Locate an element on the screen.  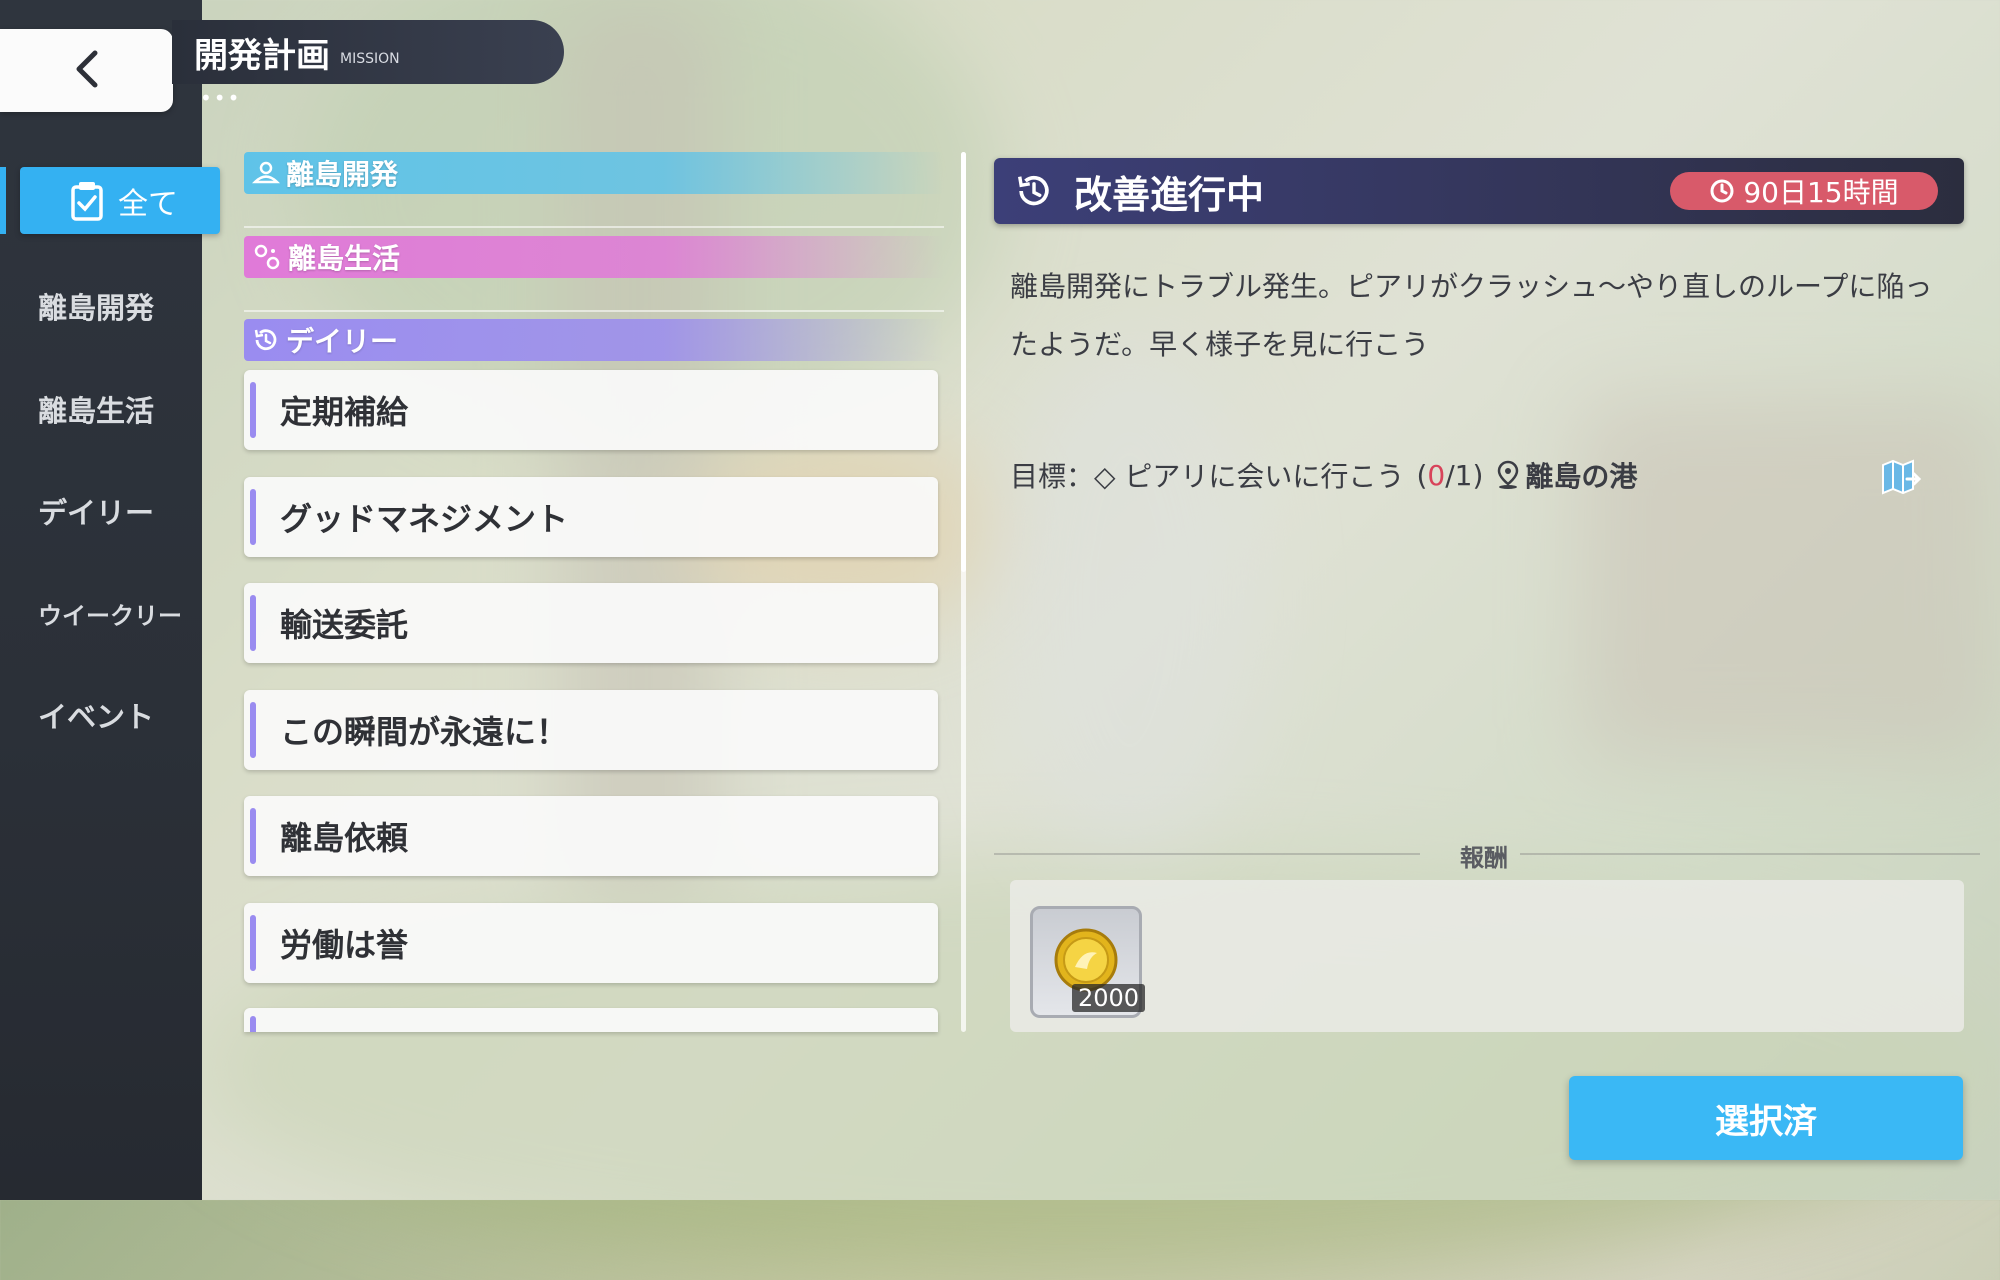
mission-card-partial is located at coordinates (591, 1020).